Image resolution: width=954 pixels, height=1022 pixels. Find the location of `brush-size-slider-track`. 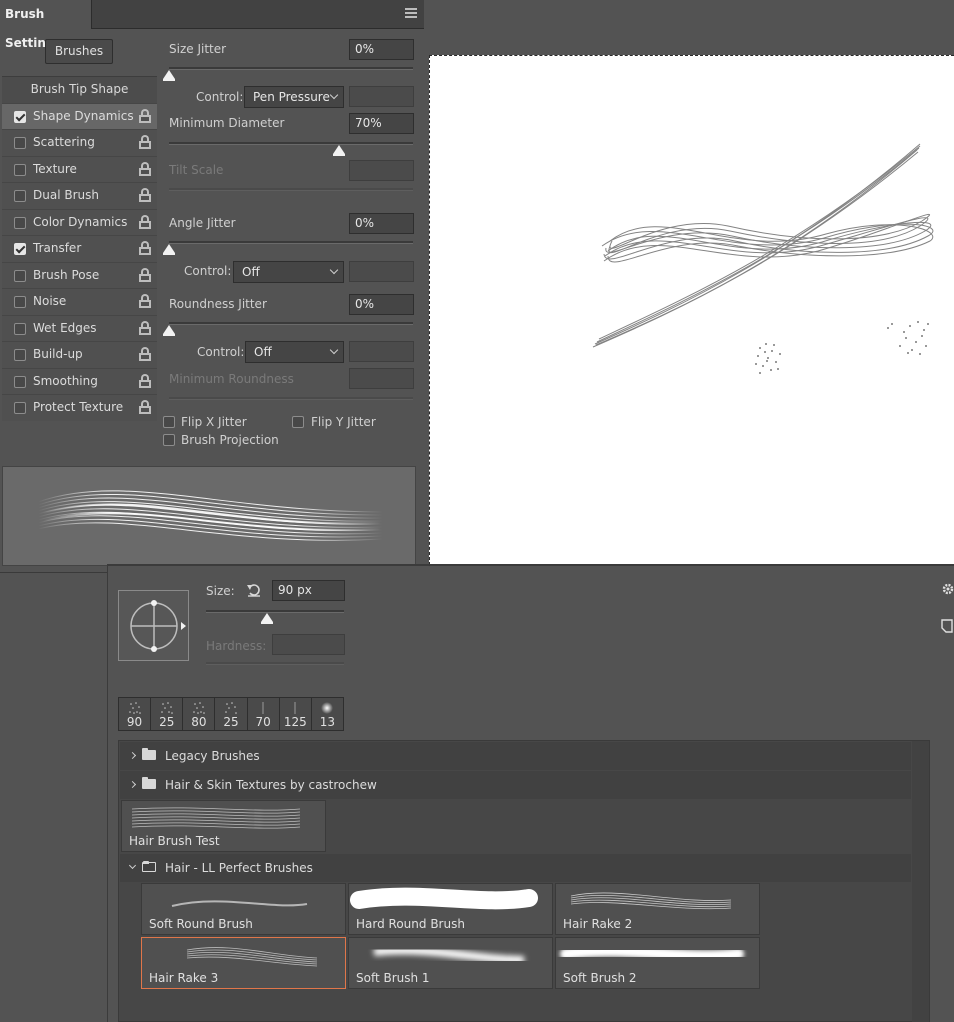

brush-size-slider-track is located at coordinates (275, 611).